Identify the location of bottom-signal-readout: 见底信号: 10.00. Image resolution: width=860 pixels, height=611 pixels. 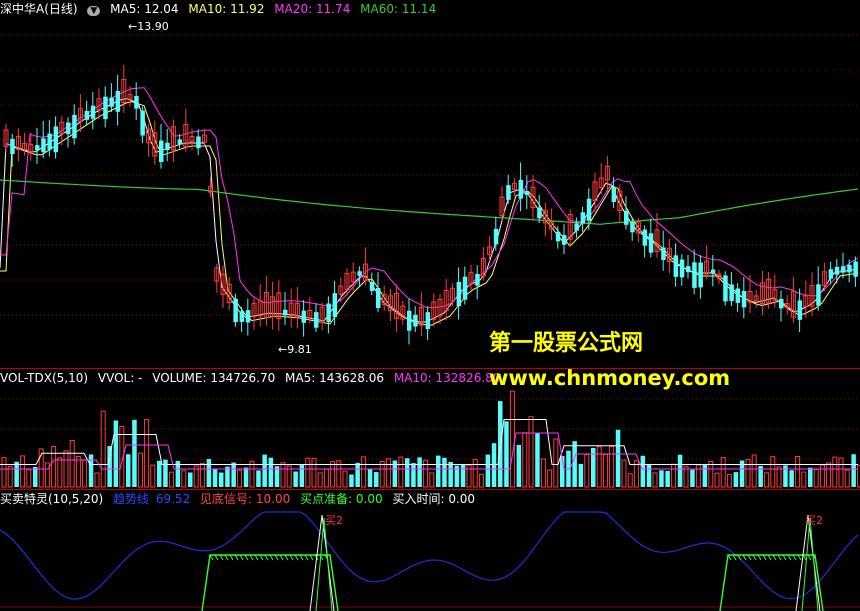
(245, 499).